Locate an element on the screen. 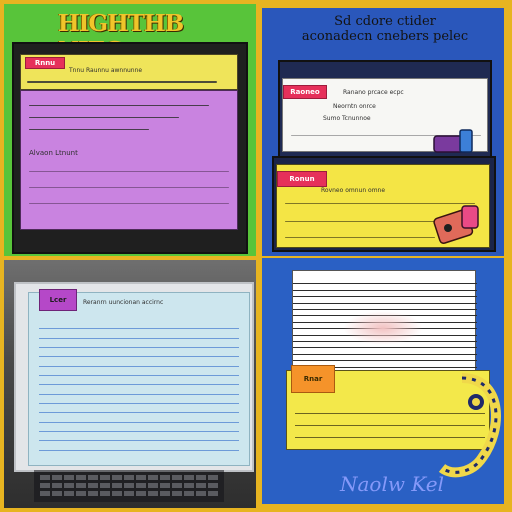  yellow-note: Rnnu Tnnu Raunnu awnnunne is located at coordinates (129, 72).